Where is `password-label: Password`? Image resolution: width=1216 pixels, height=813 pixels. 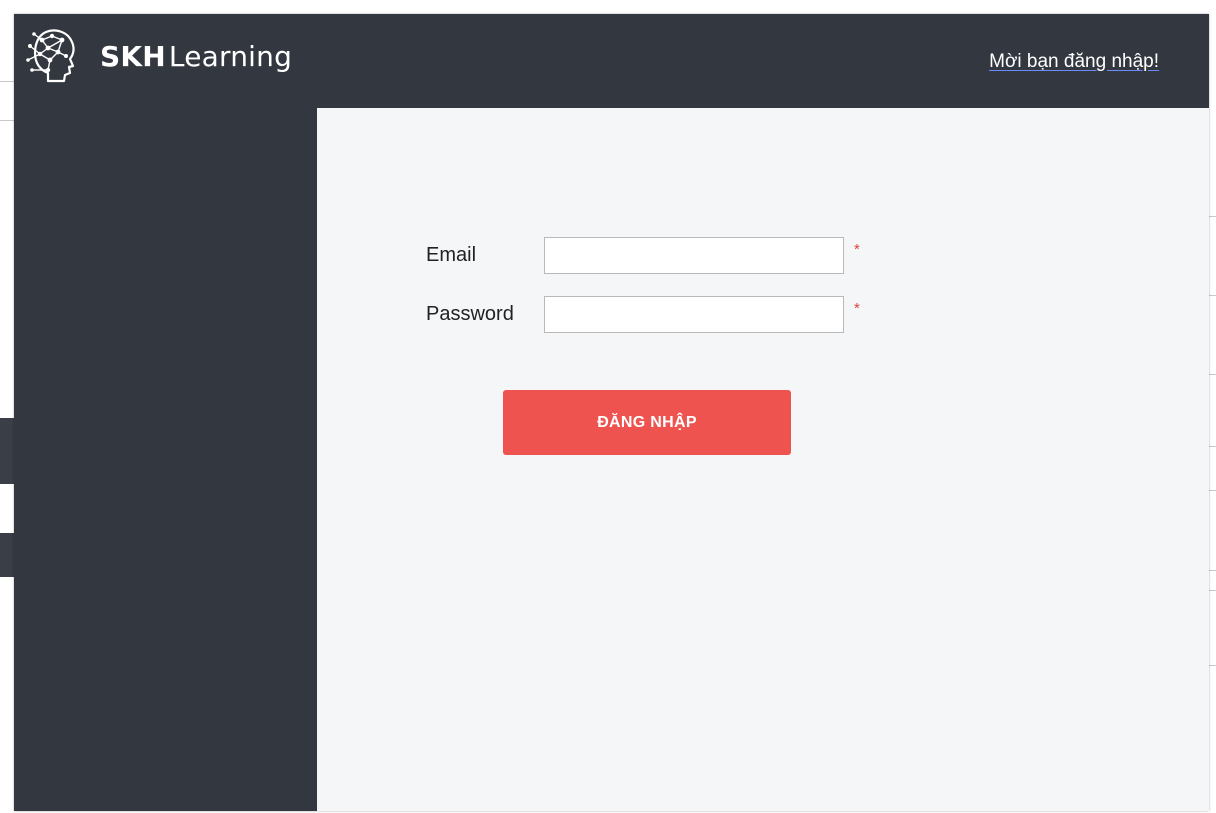 password-label: Password is located at coordinates (470, 314).